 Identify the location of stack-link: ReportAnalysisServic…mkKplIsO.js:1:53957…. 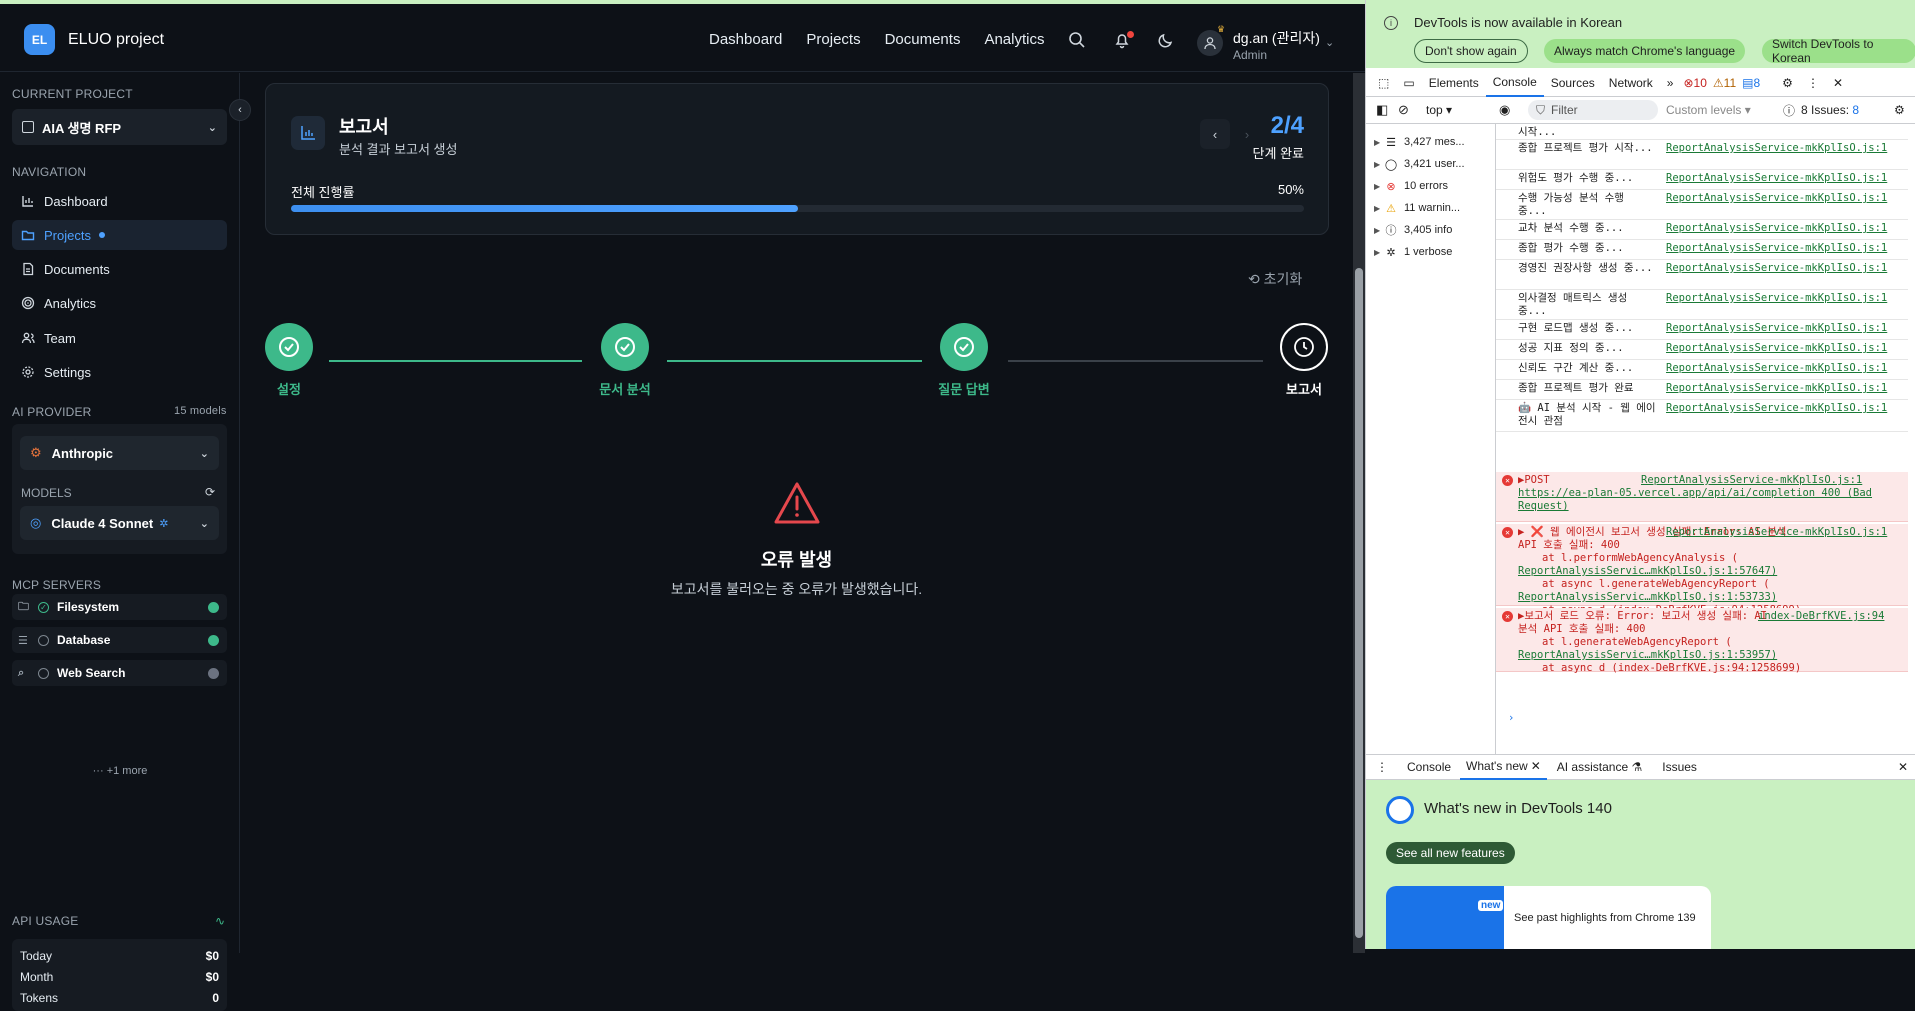
(1713, 655).